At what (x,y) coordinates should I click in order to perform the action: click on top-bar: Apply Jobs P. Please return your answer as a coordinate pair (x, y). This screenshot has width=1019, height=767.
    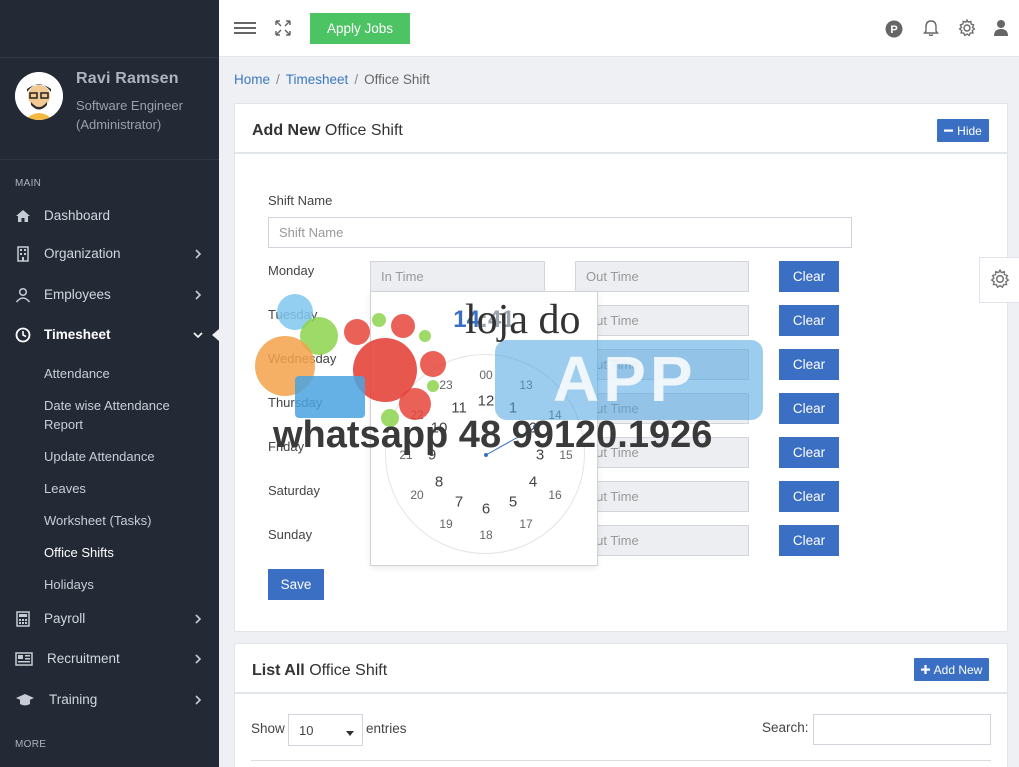
    Looking at the image, I should click on (619, 28).